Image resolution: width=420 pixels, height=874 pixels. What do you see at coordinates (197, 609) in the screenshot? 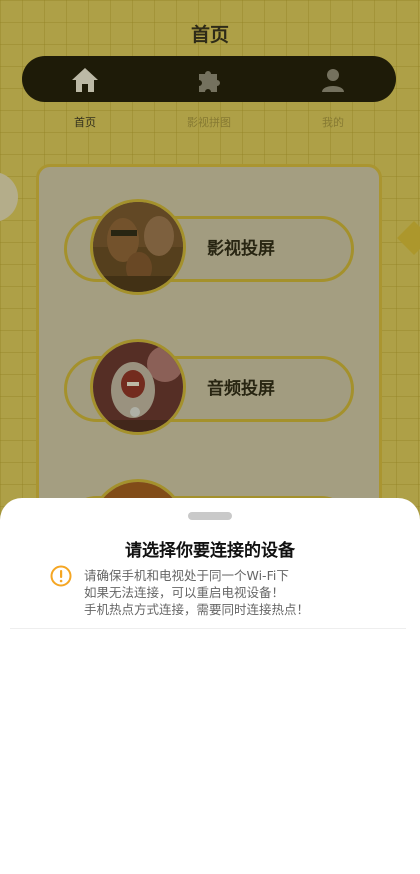
I see `notice-line: 手机热点方式连接，需要同时连接热点！` at bounding box center [197, 609].